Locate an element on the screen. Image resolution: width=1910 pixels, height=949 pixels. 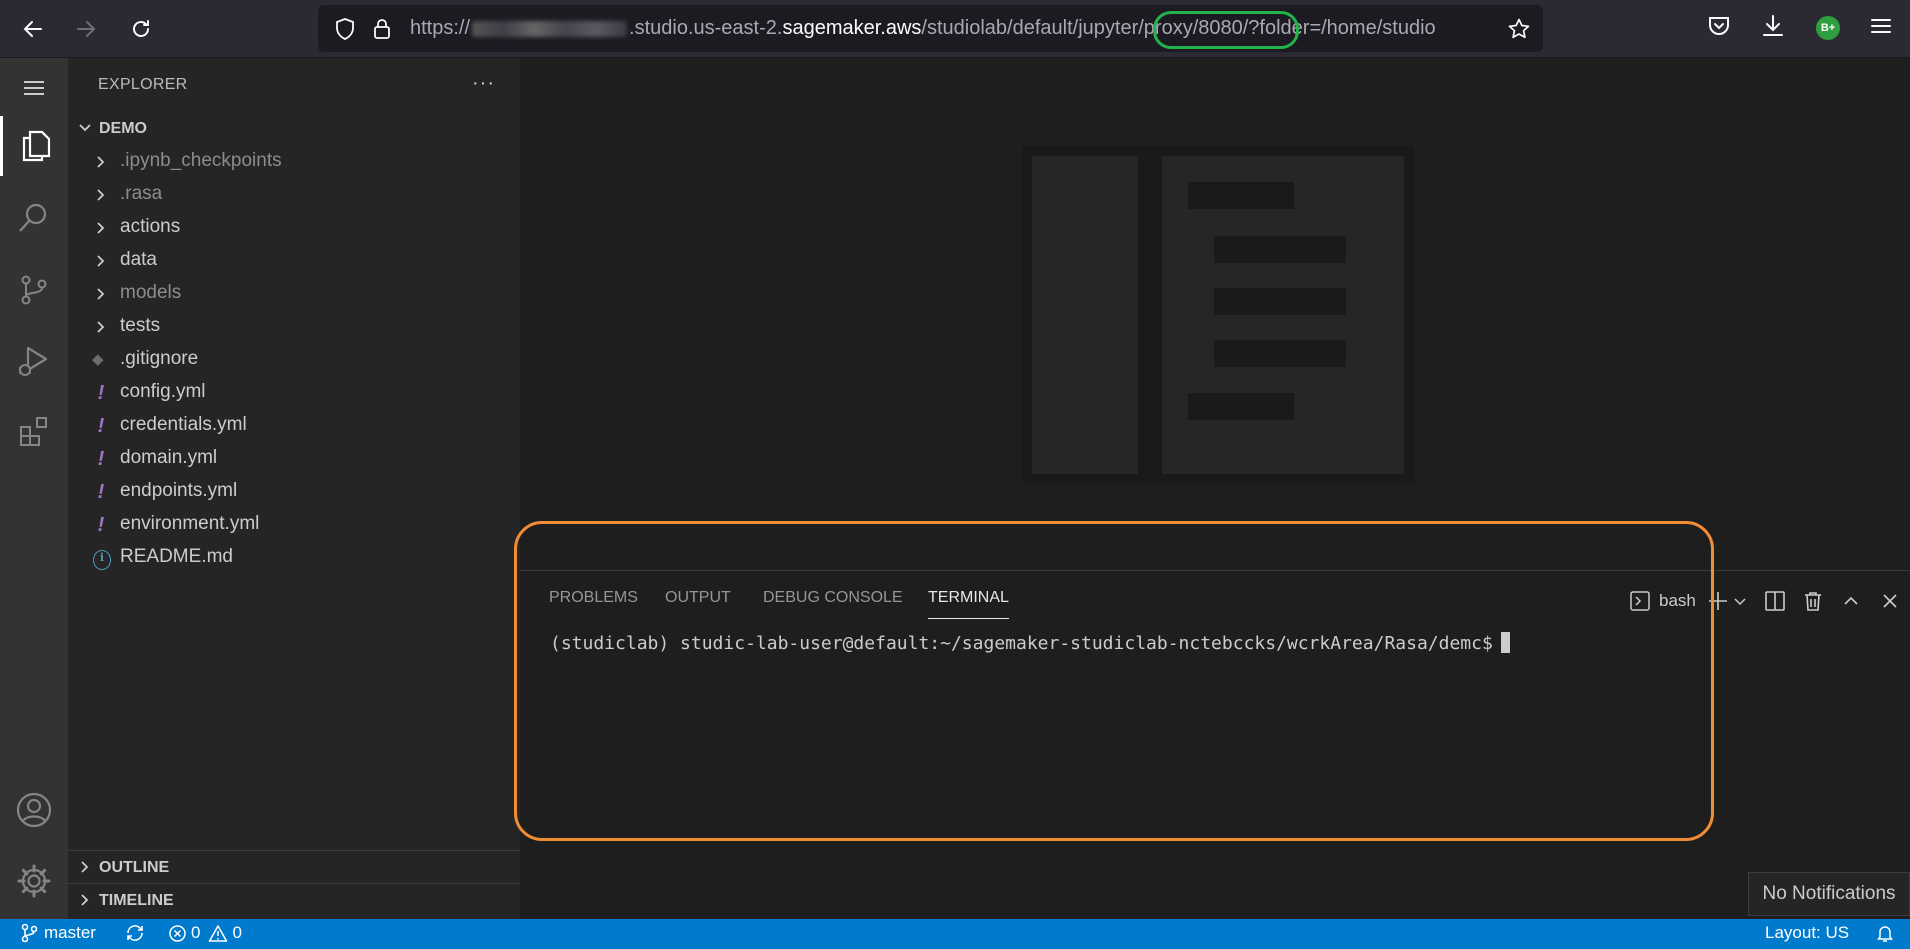
tree-file: ◆ .gitignore is located at coordinates (294, 359).